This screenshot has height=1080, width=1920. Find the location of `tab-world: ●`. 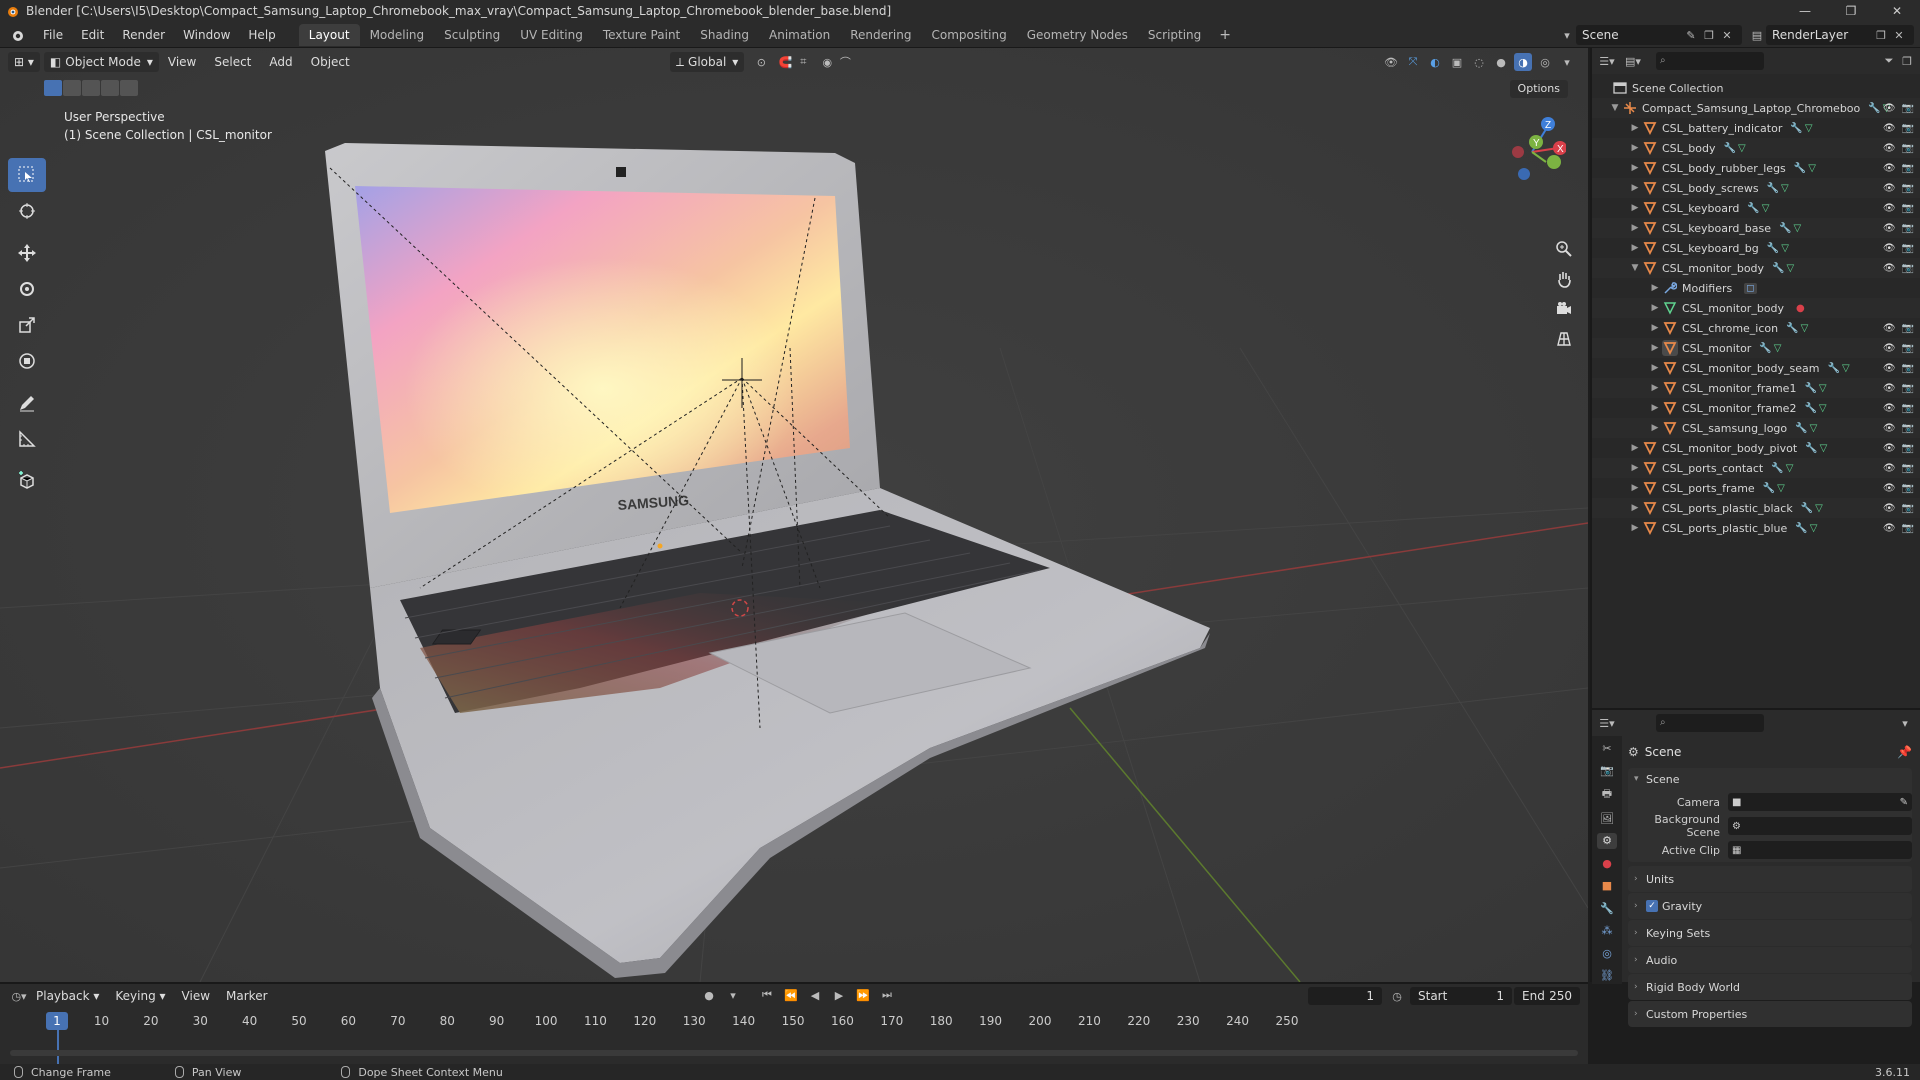

tab-world: ● is located at coordinates (1607, 863).